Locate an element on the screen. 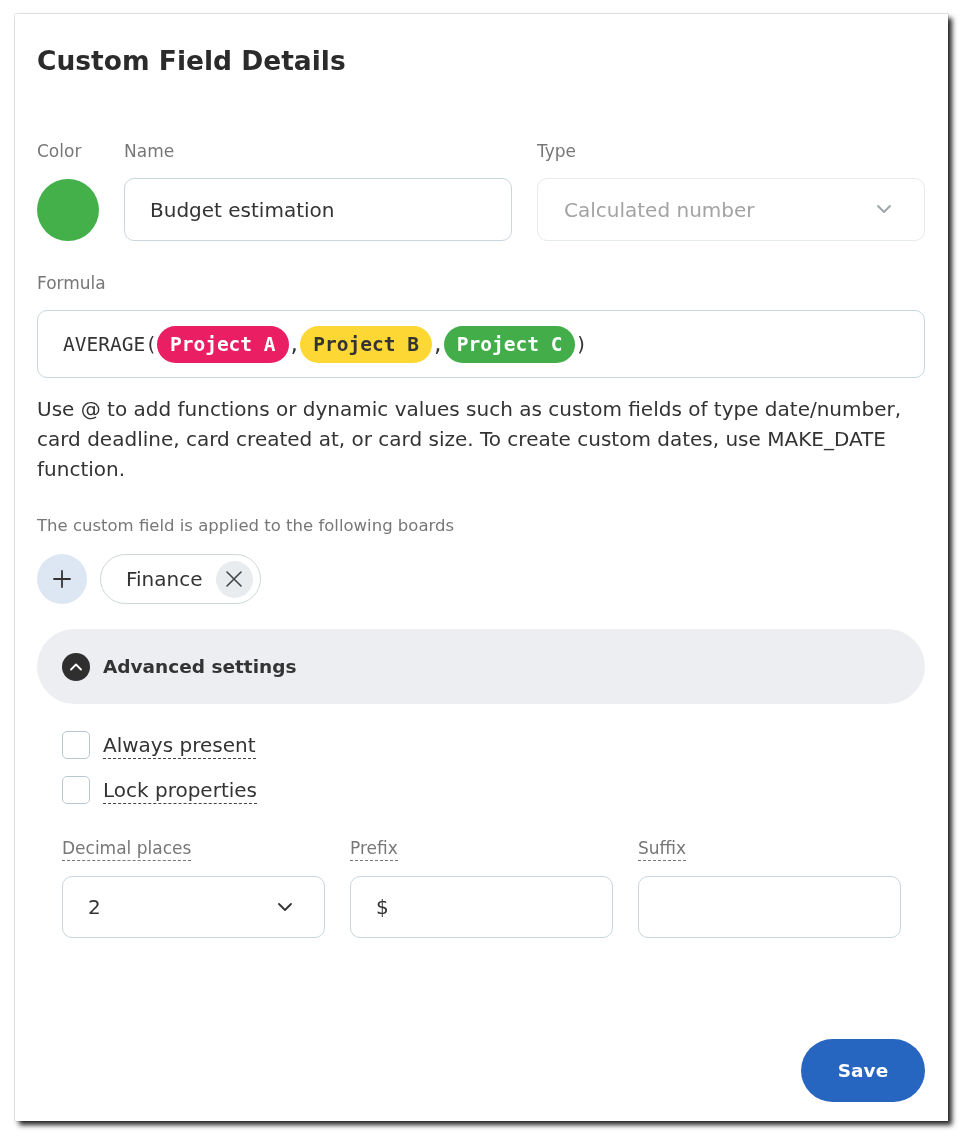 The image size is (975, 1148). dropdown-field: 2 is located at coordinates (193, 907).